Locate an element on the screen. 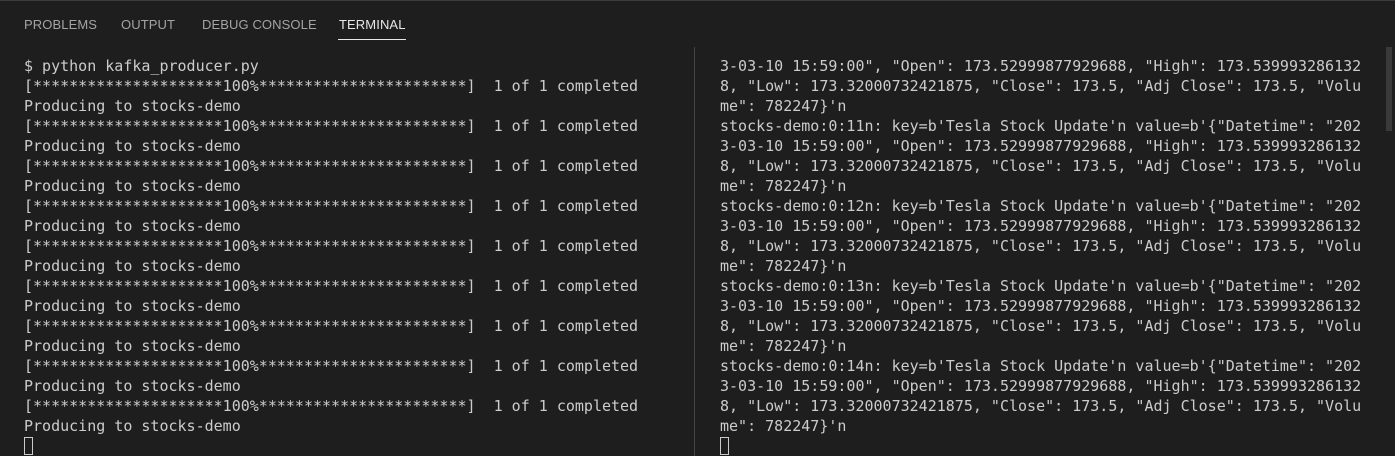 The width and height of the screenshot is (1395, 456). active-tab-indicator is located at coordinates (372, 39).